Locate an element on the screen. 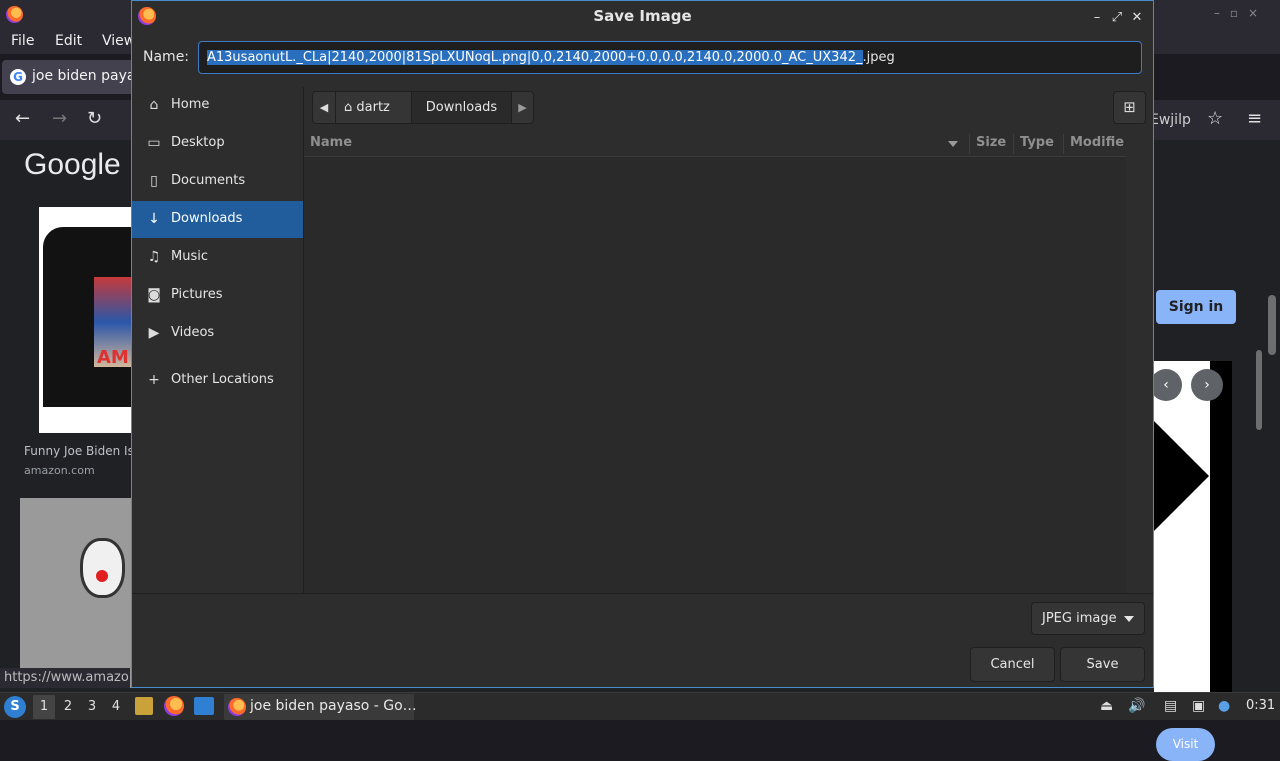  place-label: Other Locations is located at coordinates (222, 379).